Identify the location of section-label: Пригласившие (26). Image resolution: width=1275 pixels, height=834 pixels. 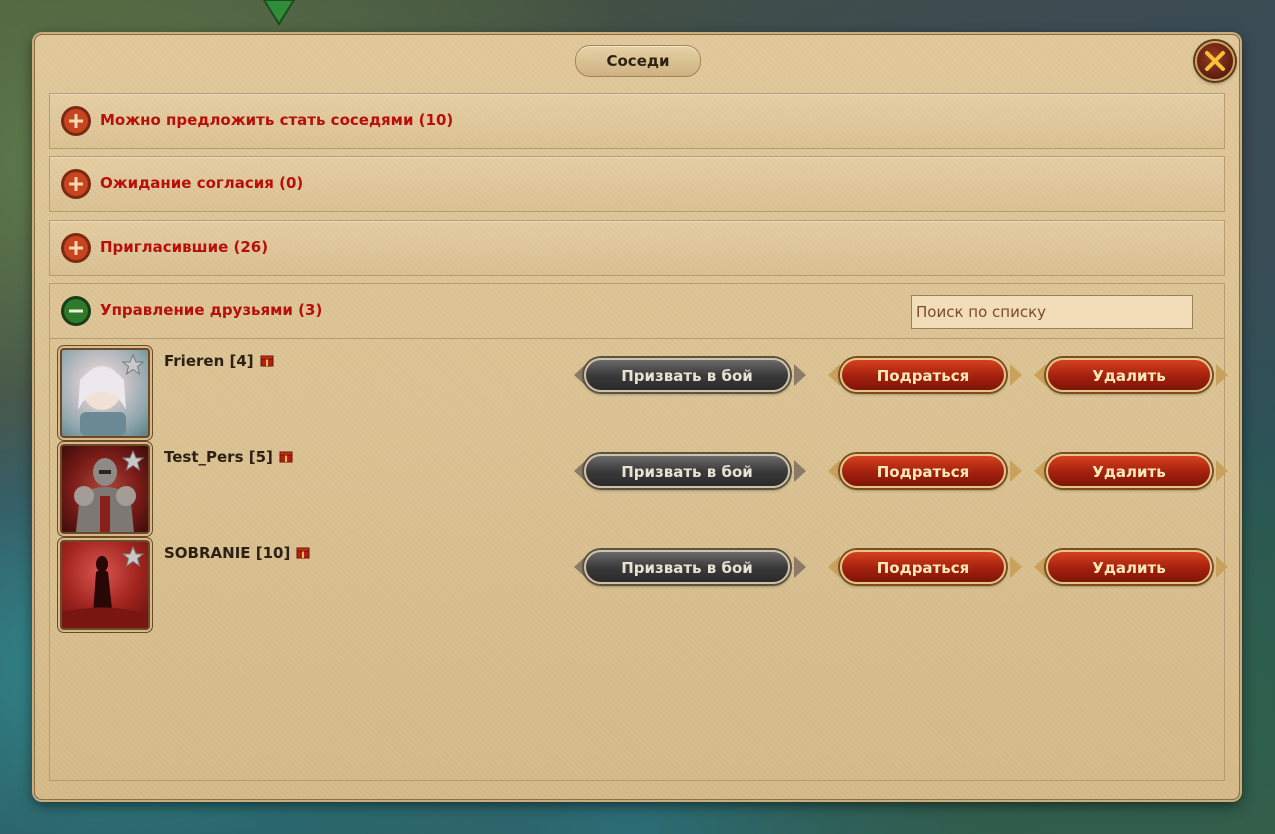
(184, 247).